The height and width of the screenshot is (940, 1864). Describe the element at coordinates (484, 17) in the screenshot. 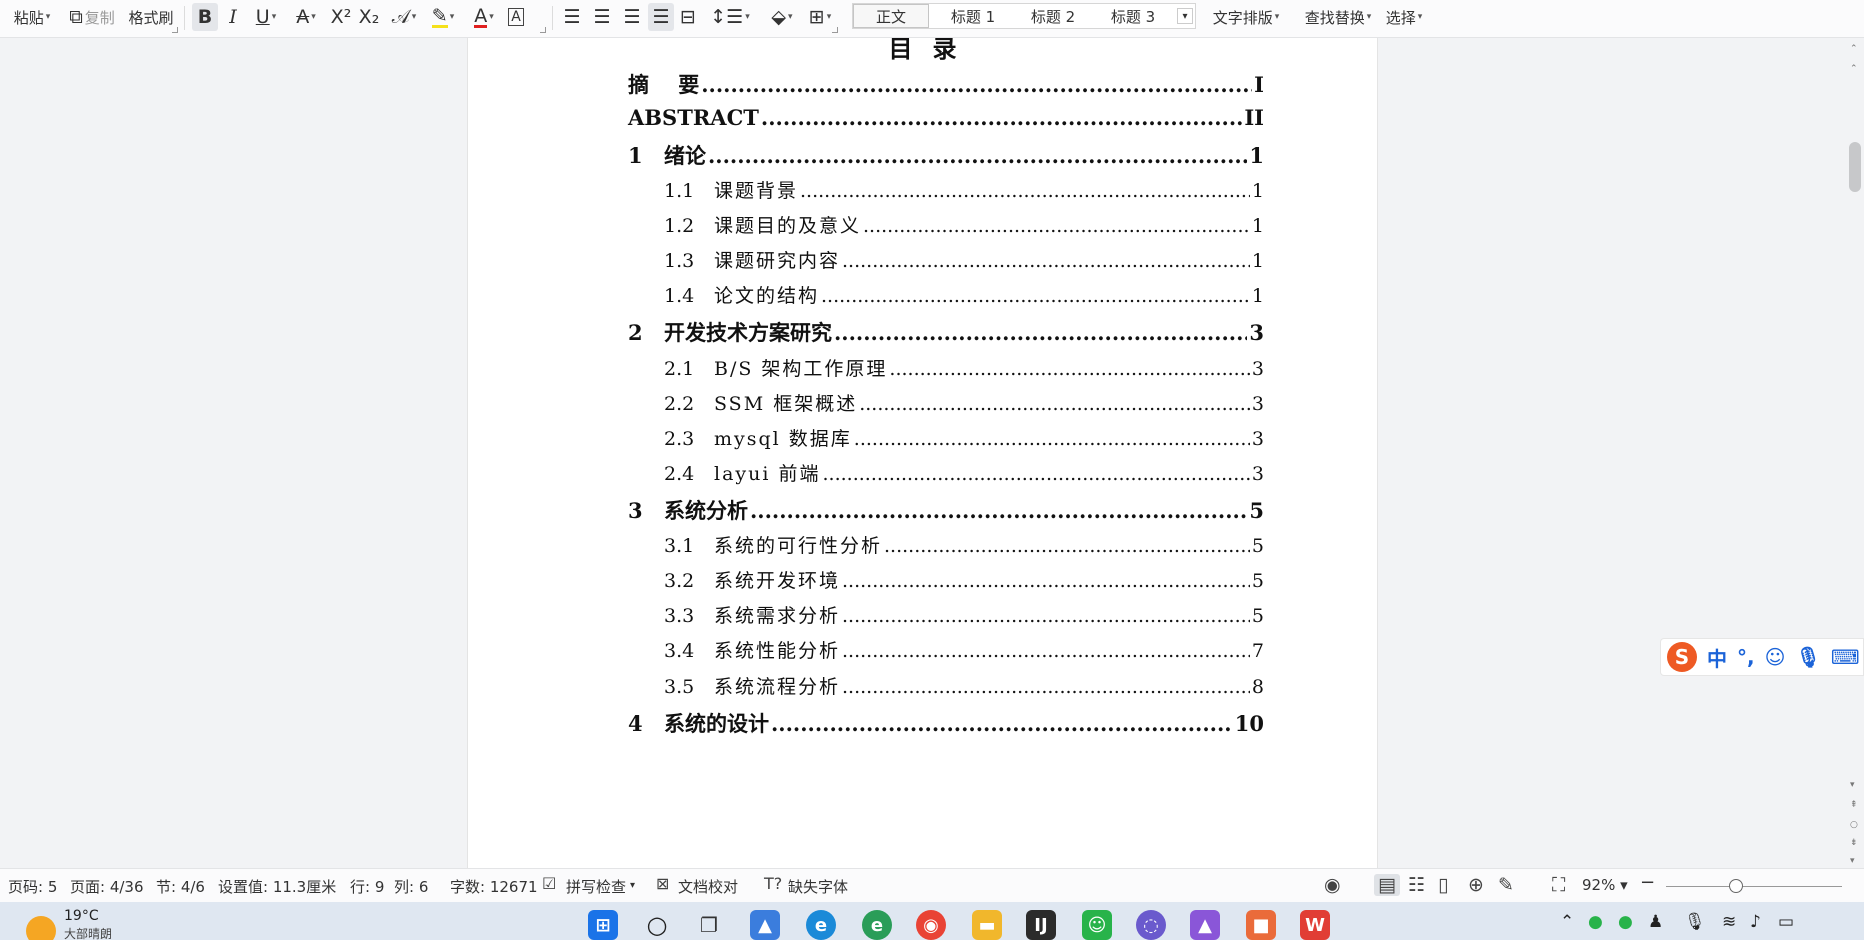

I see `font-color-button: A ▾` at that location.